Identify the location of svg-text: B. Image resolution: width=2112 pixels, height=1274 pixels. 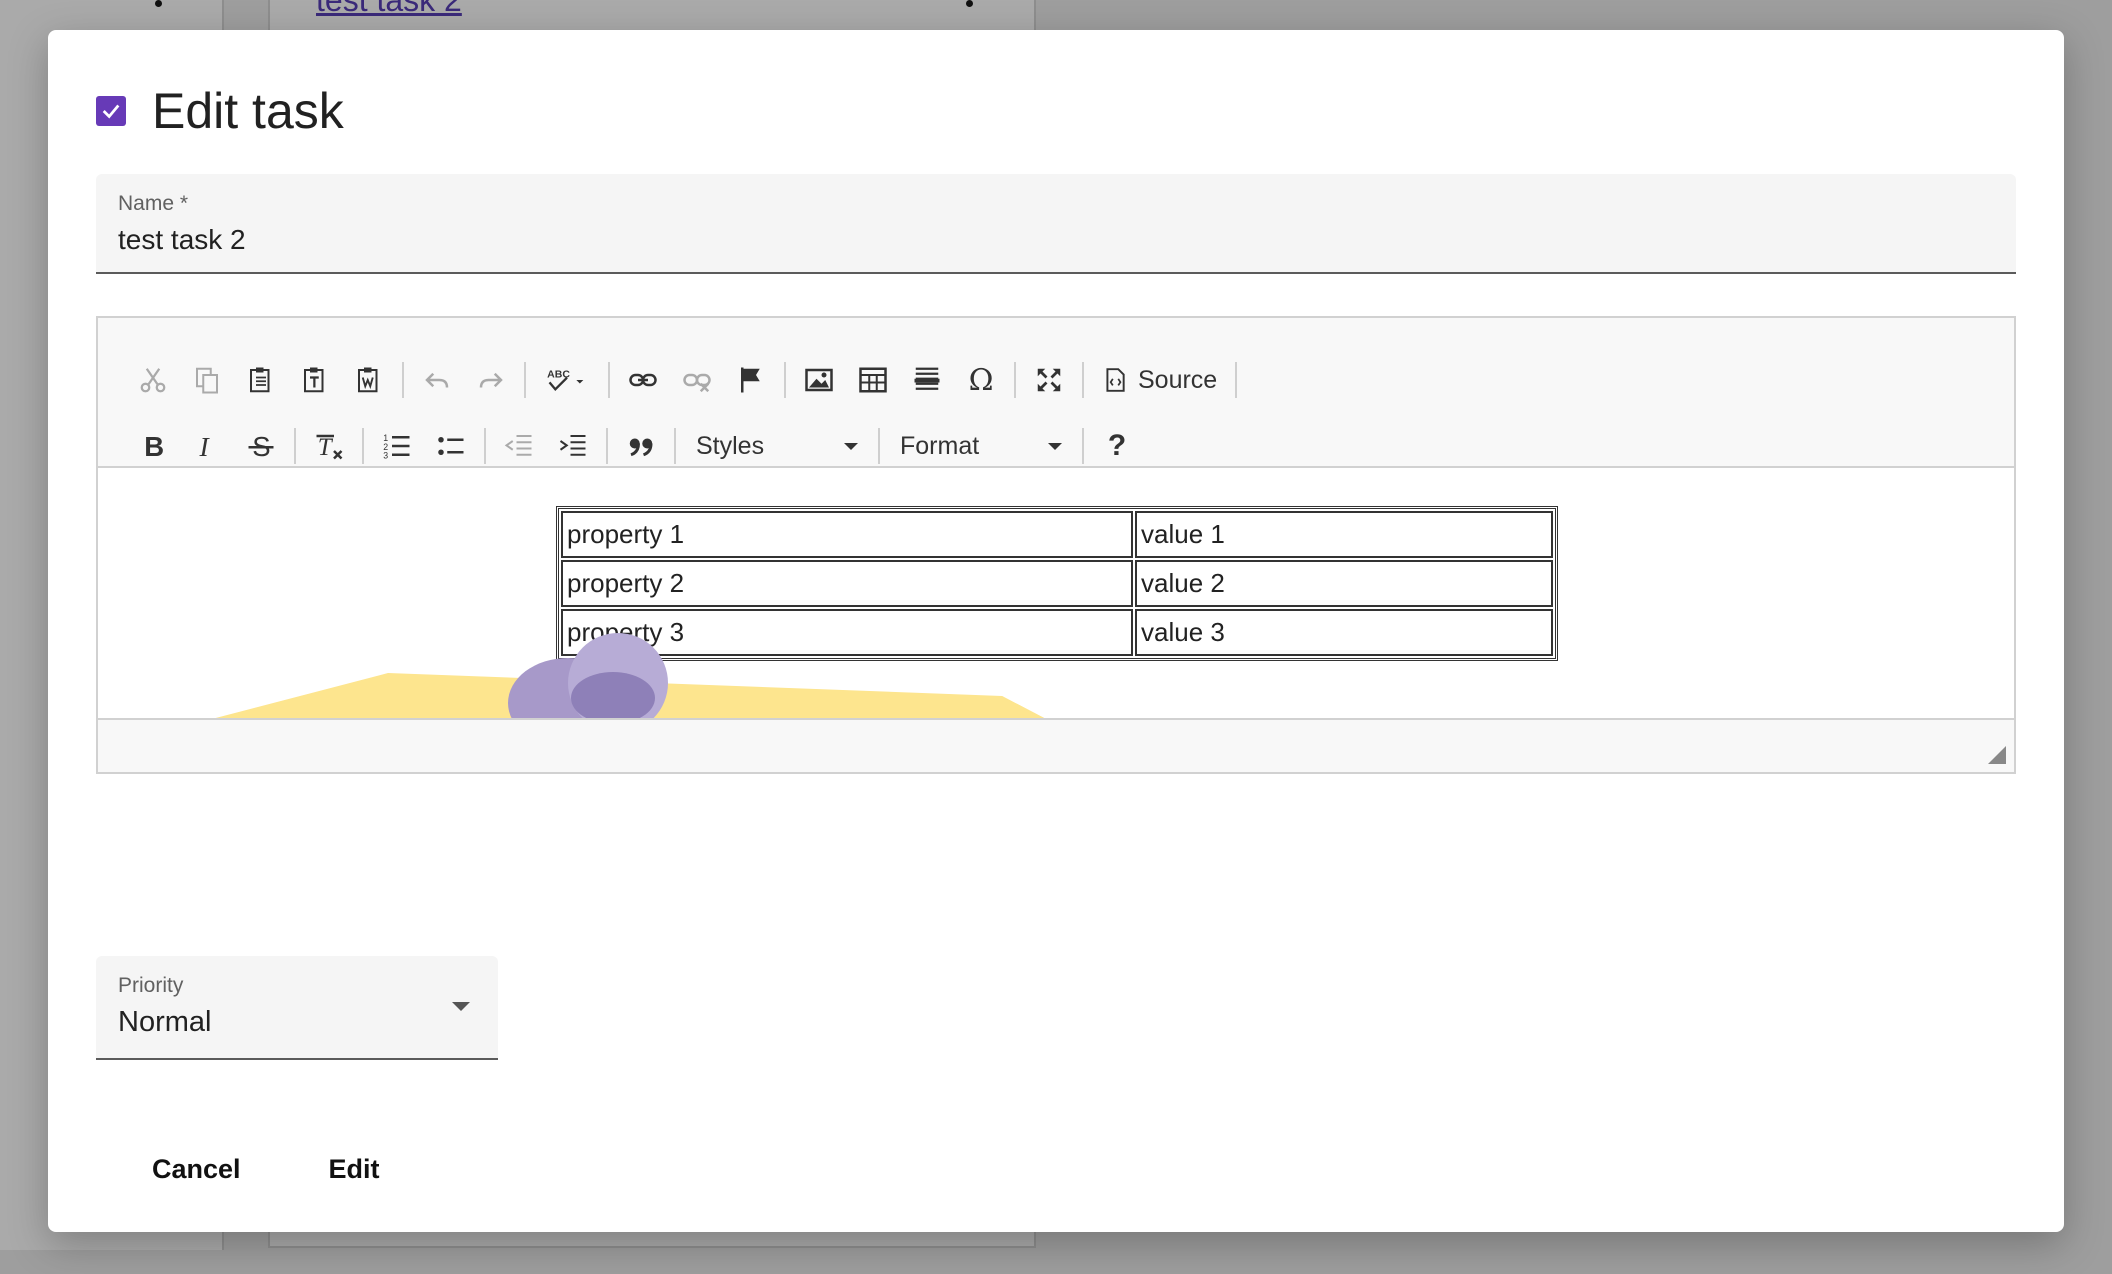
(154, 446).